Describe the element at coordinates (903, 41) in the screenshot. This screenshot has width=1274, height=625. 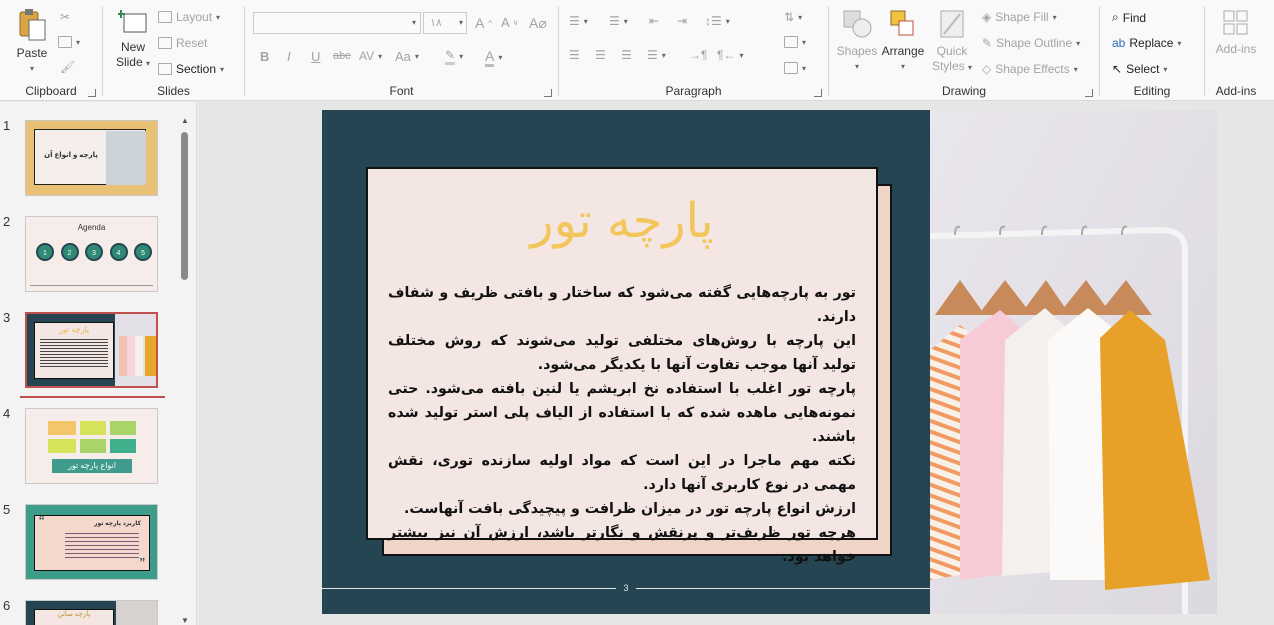
I see `arrange-button: Arrange ▾` at that location.